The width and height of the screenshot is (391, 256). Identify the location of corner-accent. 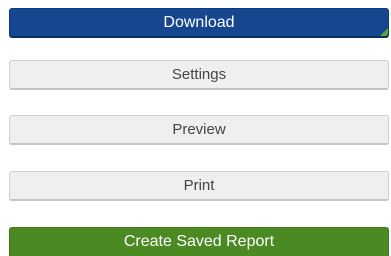
(384, 32).